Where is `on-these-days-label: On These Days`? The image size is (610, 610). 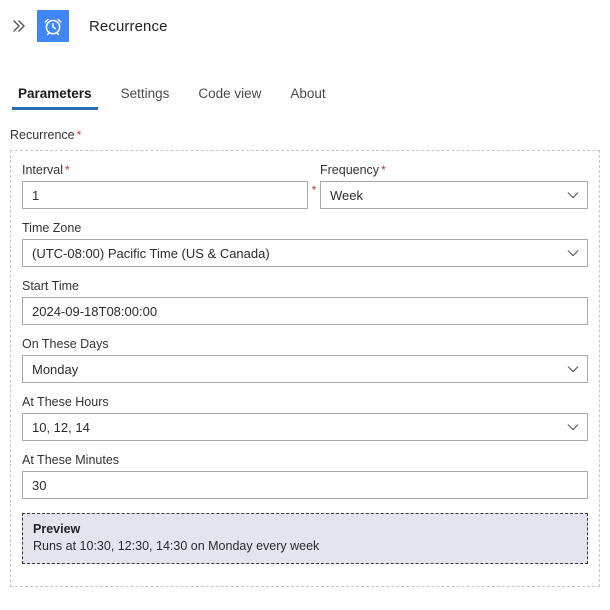
on-these-days-label: On These Days is located at coordinates (65, 344).